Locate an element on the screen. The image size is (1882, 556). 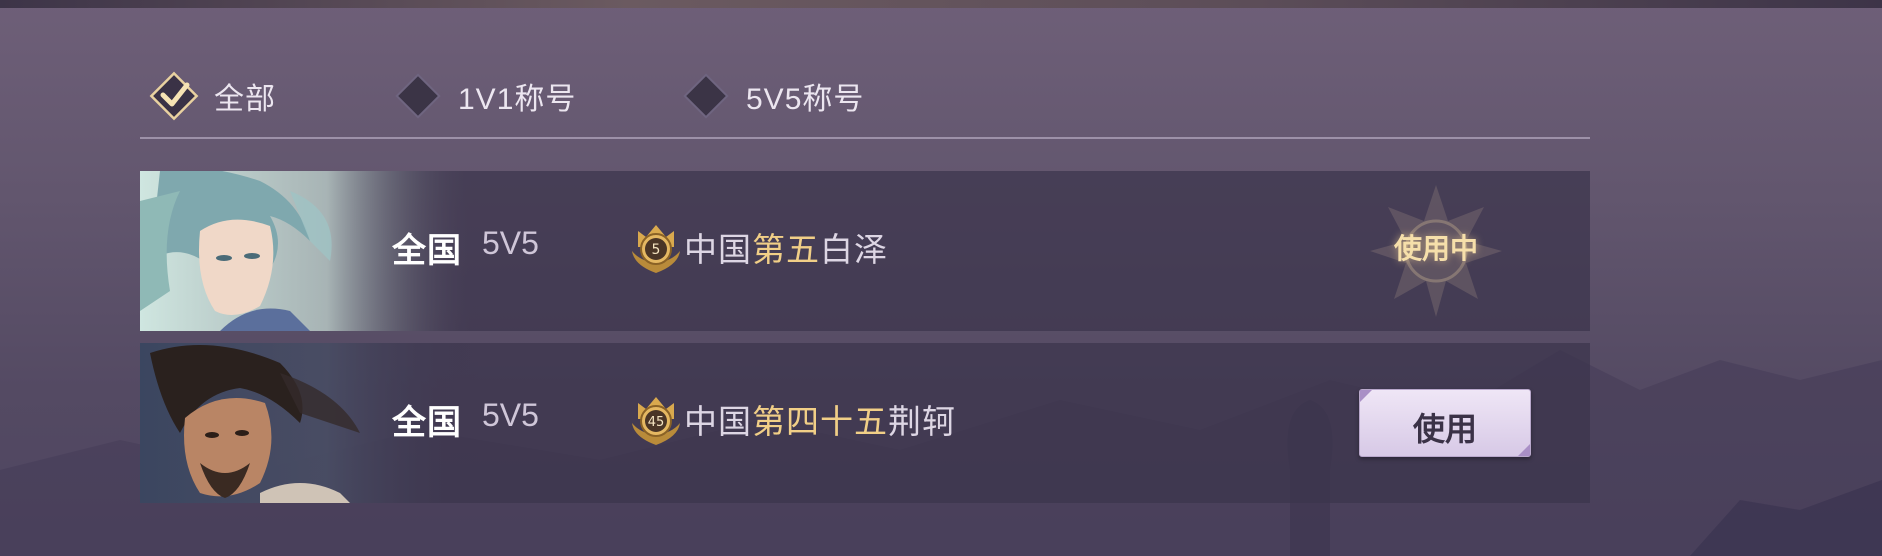
button-corner-accent is located at coordinates (1366, 396).